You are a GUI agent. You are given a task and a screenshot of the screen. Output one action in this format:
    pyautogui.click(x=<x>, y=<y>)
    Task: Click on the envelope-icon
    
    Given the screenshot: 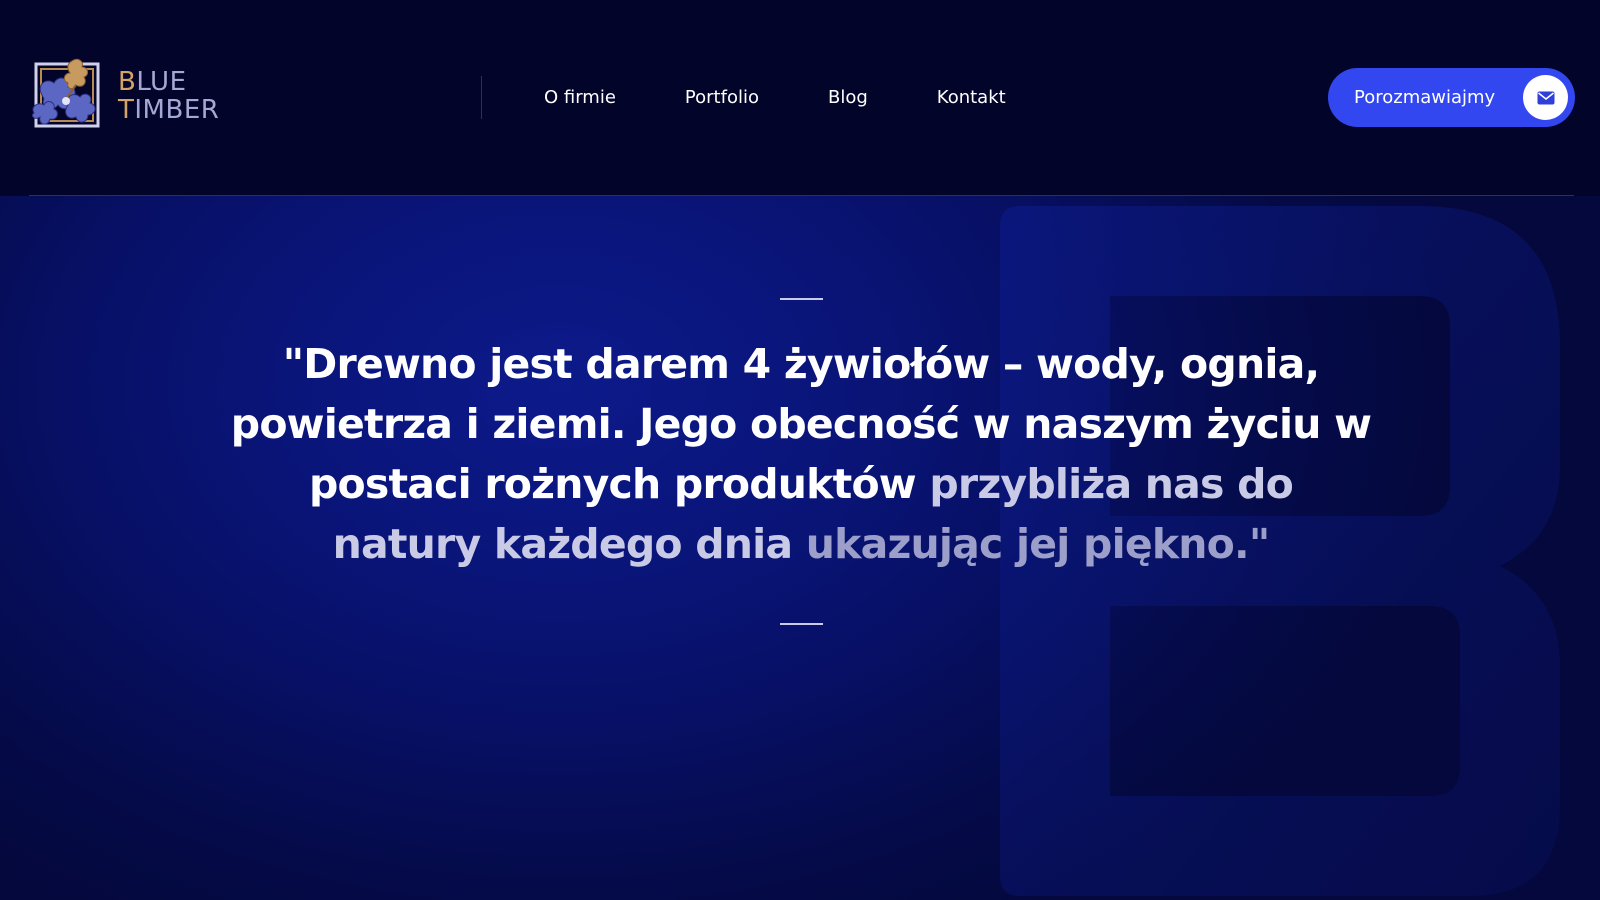 What is the action you would take?
    pyautogui.click(x=1545, y=97)
    